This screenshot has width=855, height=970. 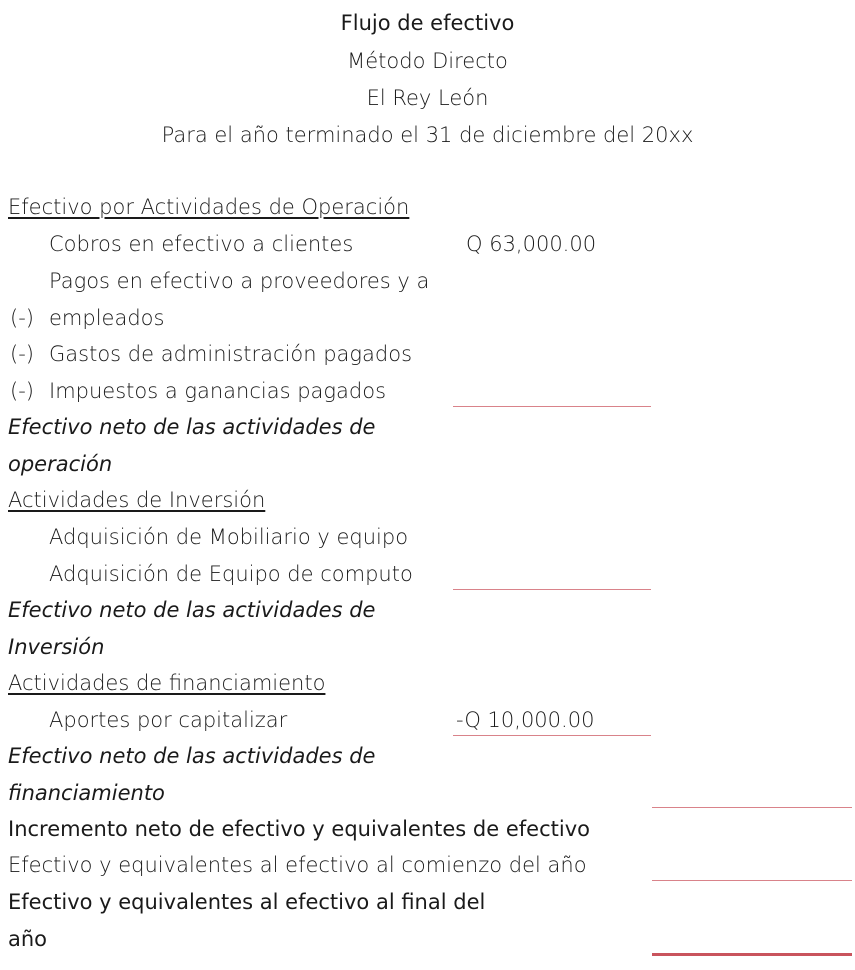 What do you see at coordinates (22, 318) in the screenshot?
I see `pagos-sign: (-)` at bounding box center [22, 318].